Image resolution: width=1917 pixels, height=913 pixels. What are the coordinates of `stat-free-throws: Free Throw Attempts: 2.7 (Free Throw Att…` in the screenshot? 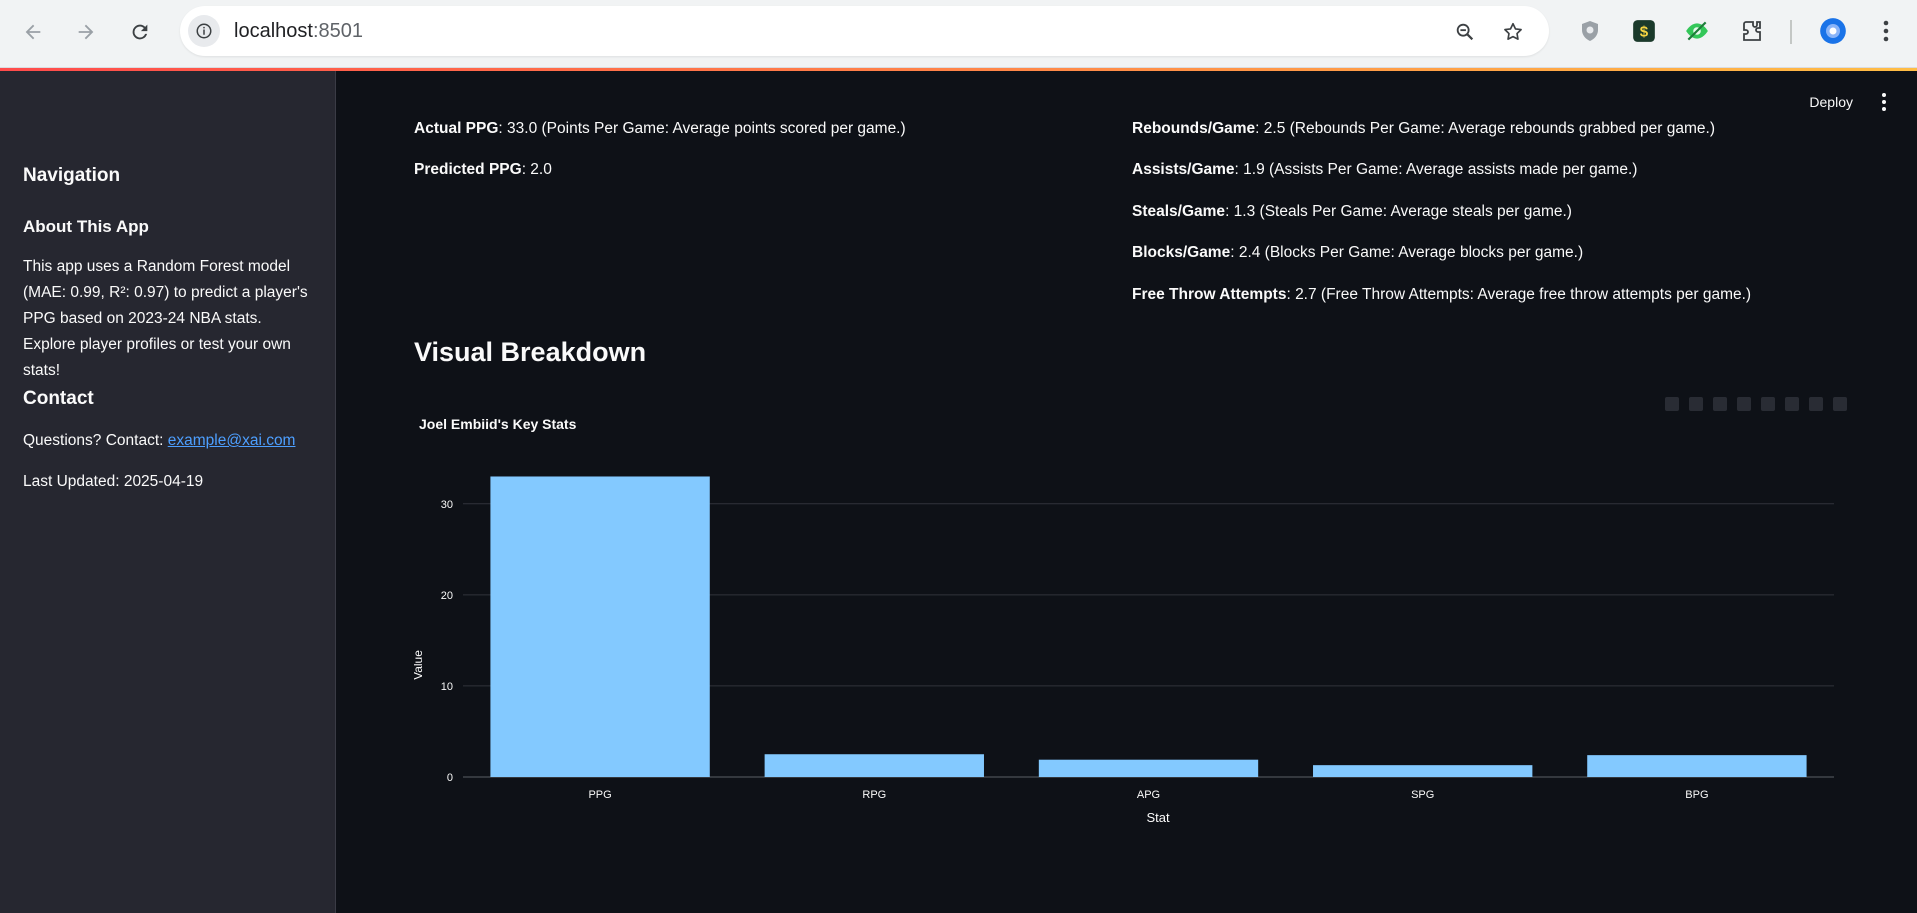 It's located at (1441, 295).